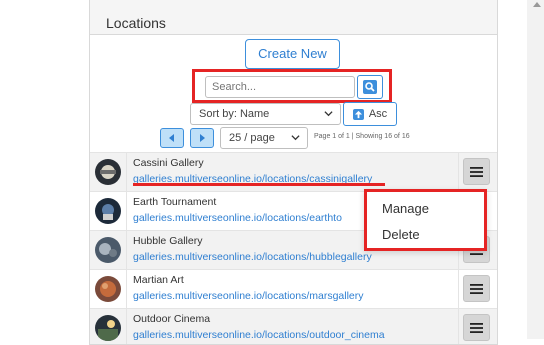 This screenshot has height=345, width=544. What do you see at coordinates (537, 4) in the screenshot?
I see `scroll-up-icon` at bounding box center [537, 4].